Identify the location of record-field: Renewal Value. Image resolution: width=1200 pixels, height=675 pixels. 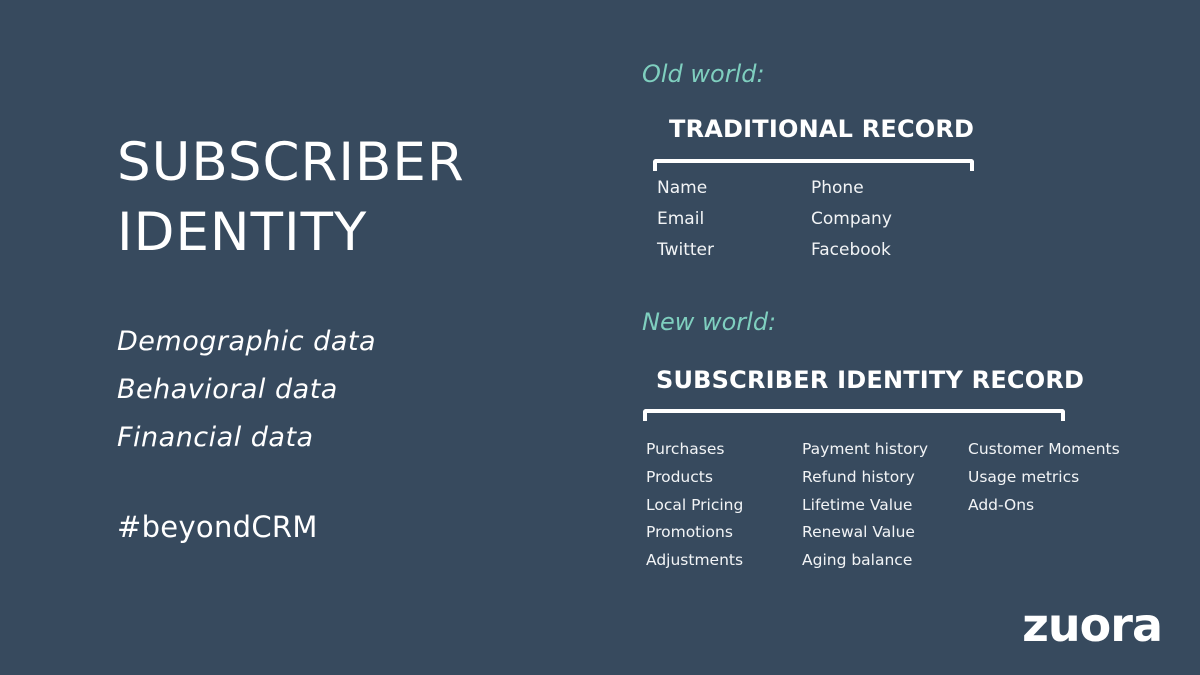
(858, 532).